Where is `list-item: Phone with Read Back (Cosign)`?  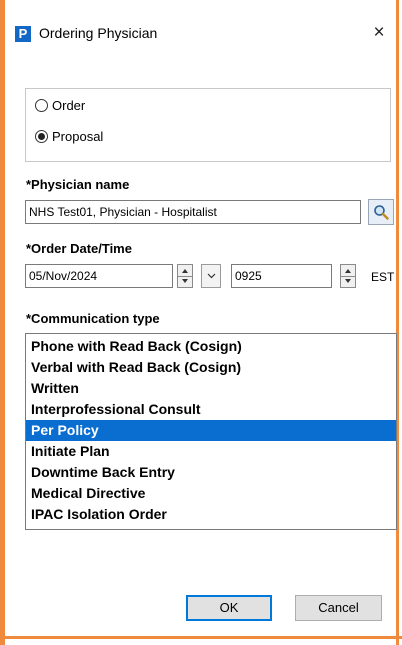
list-item: Phone with Read Back (Cosign) is located at coordinates (211, 346).